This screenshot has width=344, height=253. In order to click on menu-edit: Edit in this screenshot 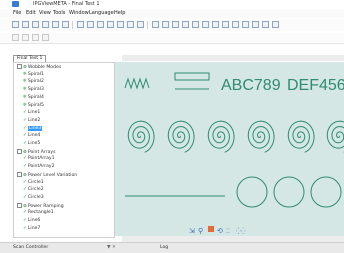, I will do `click(31, 13)`.